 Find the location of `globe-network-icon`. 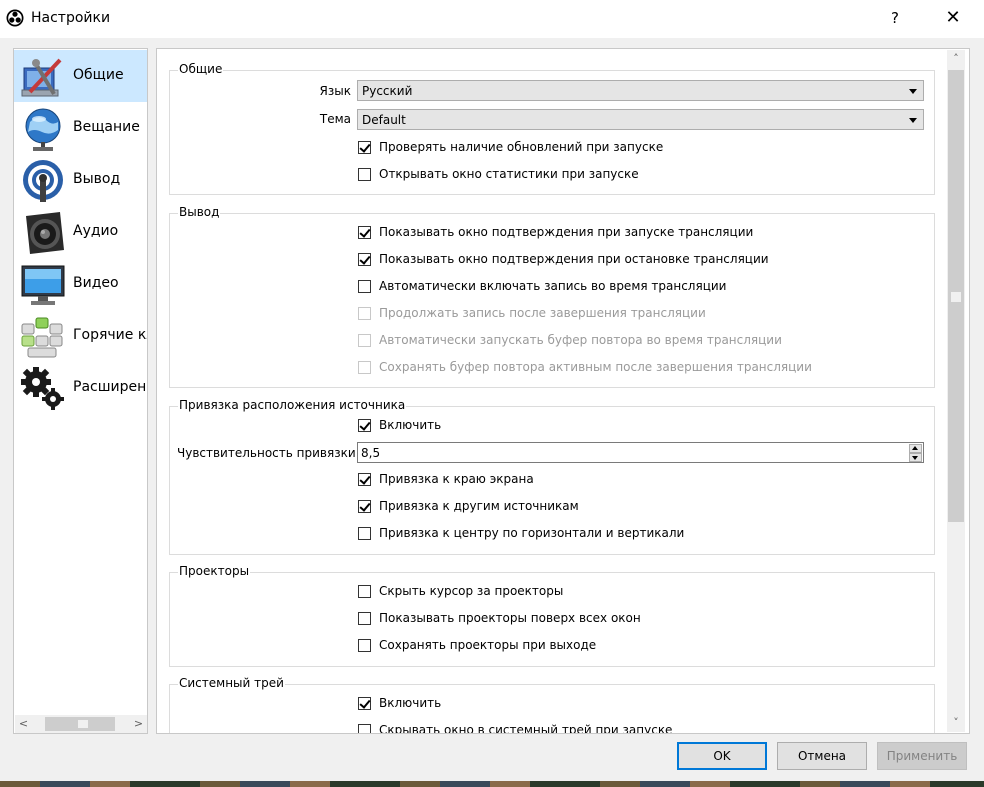

globe-network-icon is located at coordinates (43, 129).